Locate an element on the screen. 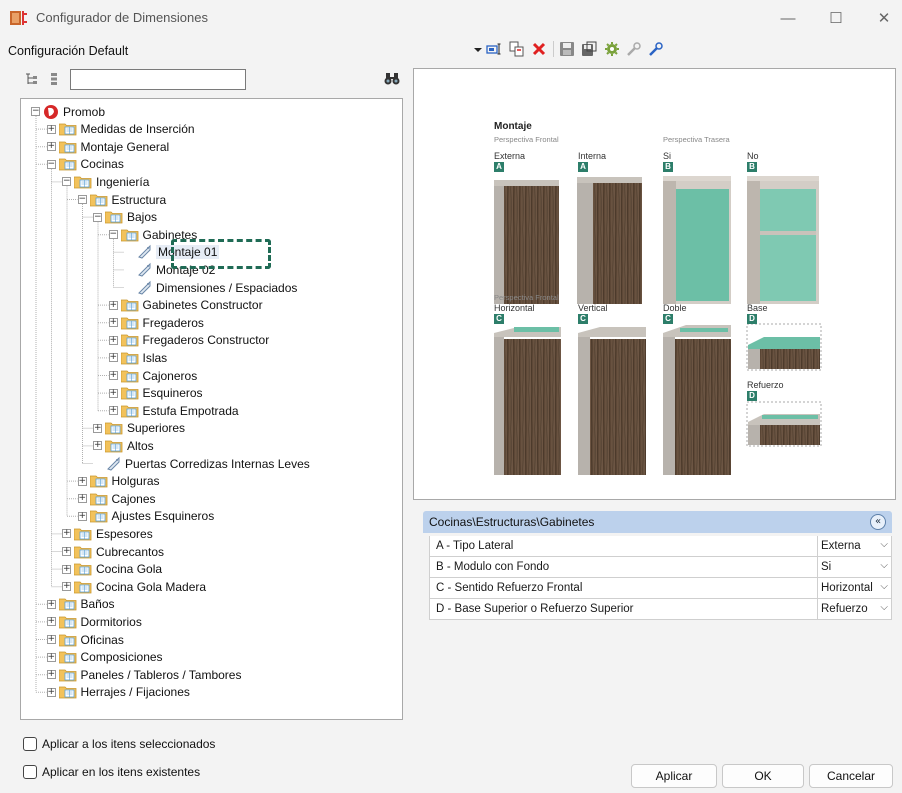 The width and height of the screenshot is (902, 793). cabinet-doble is located at coordinates (697, 400).